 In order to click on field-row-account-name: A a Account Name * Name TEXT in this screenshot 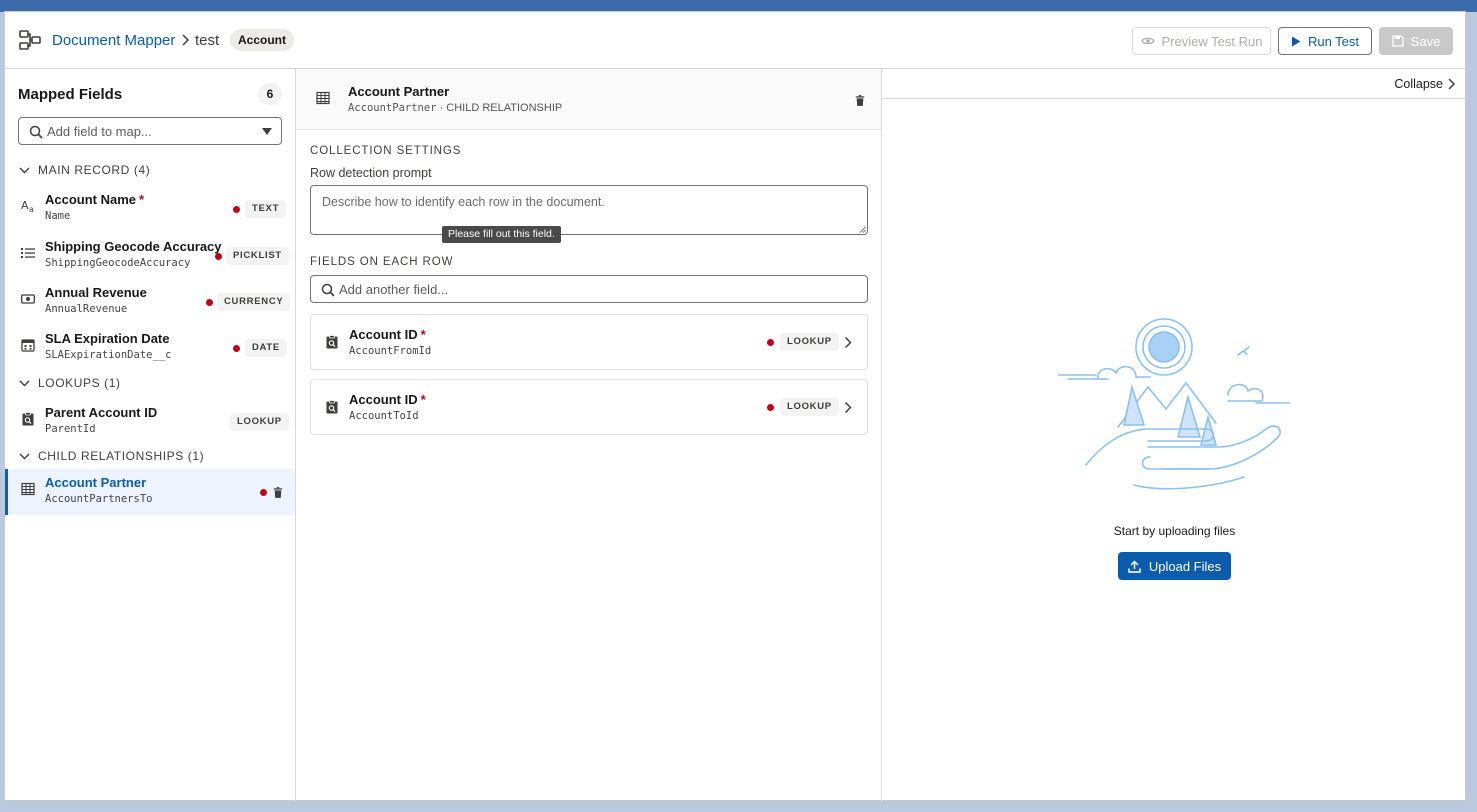, I will do `click(150, 209)`.